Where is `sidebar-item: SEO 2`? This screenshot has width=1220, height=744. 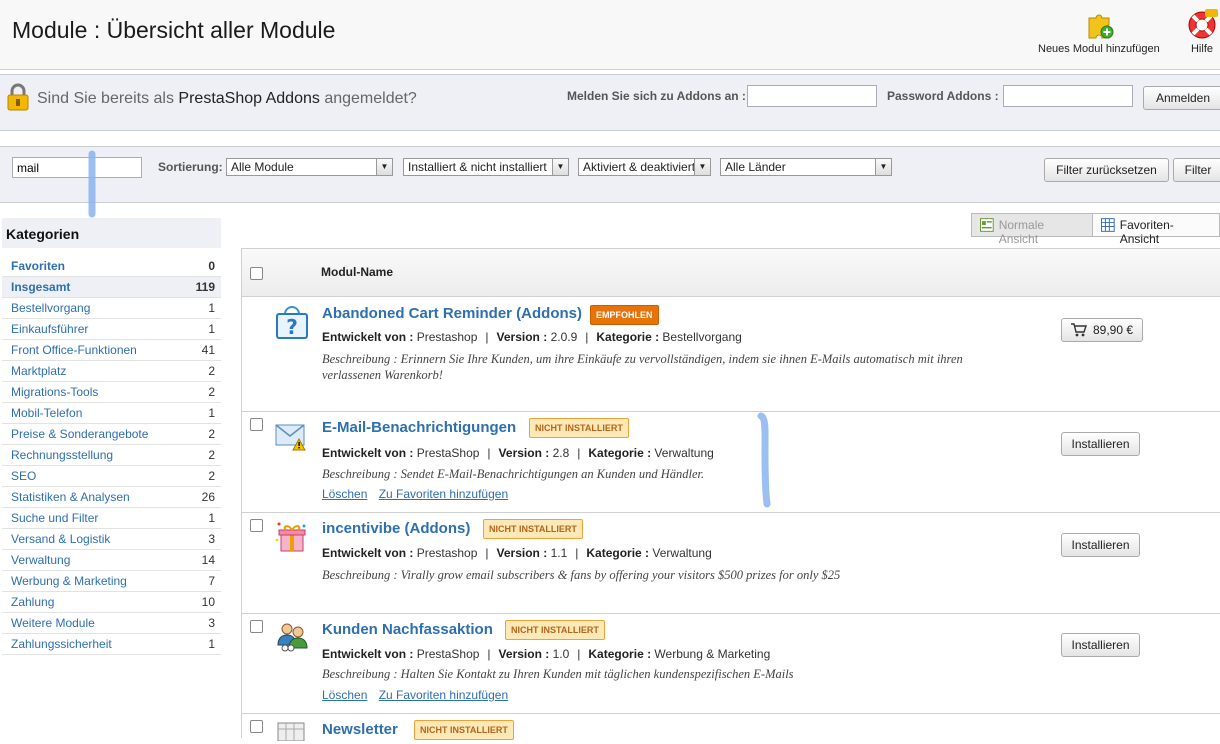 sidebar-item: SEO 2 is located at coordinates (111, 476).